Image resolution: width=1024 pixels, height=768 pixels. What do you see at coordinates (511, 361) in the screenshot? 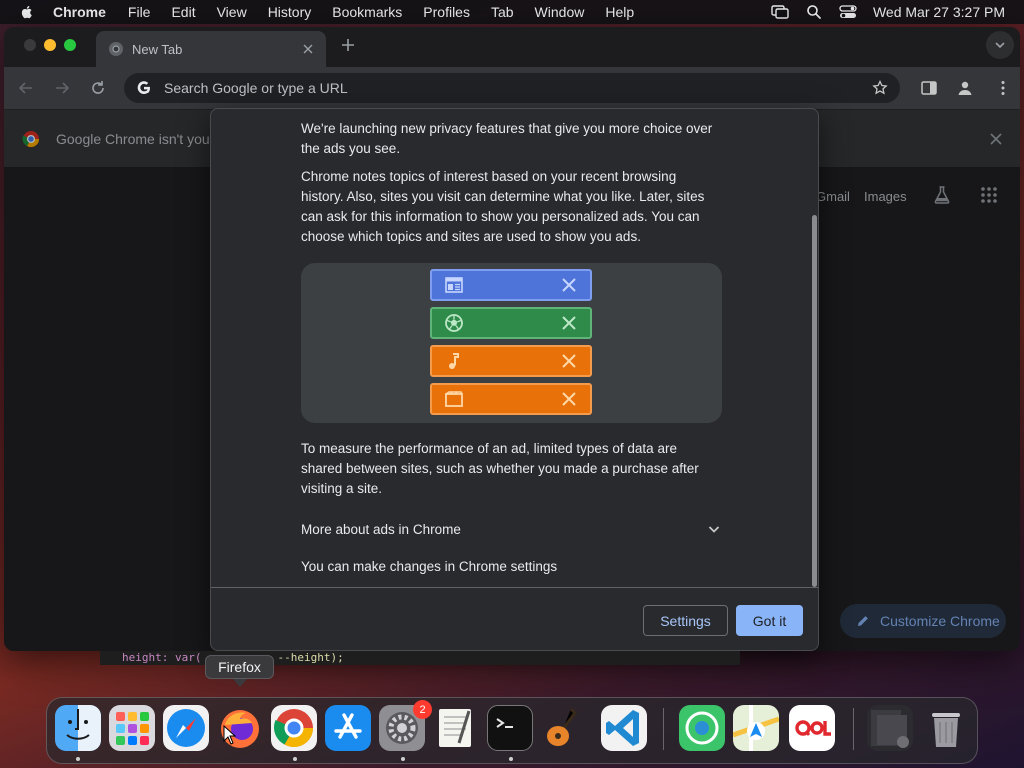
I see `topic-chip-music` at bounding box center [511, 361].